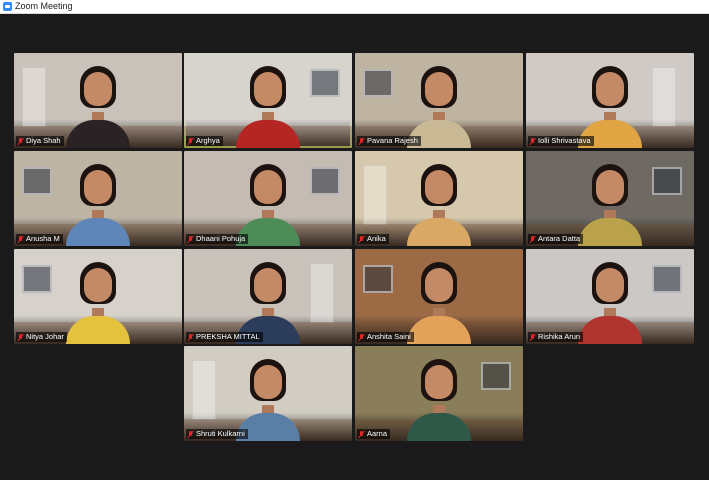  I want to click on participant-tile: Anika, so click(439, 198).